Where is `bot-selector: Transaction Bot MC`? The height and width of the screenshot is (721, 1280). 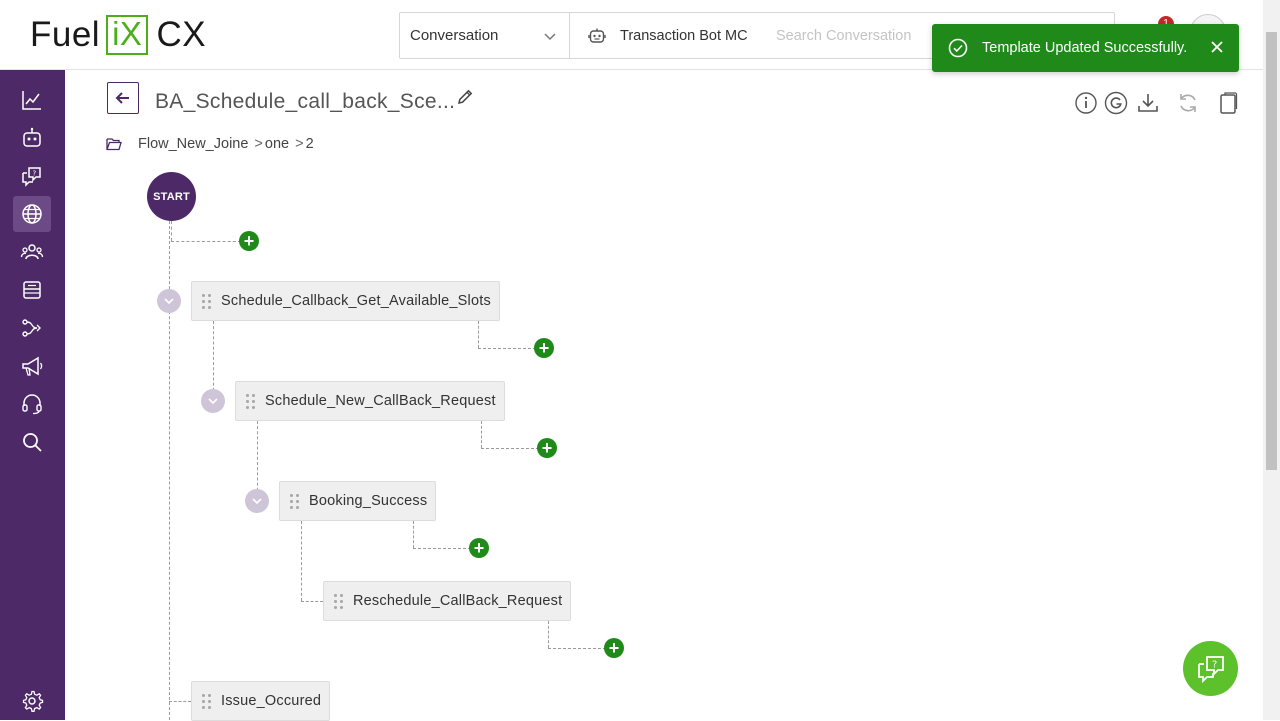
bot-selector: Transaction Bot MC is located at coordinates (660, 36).